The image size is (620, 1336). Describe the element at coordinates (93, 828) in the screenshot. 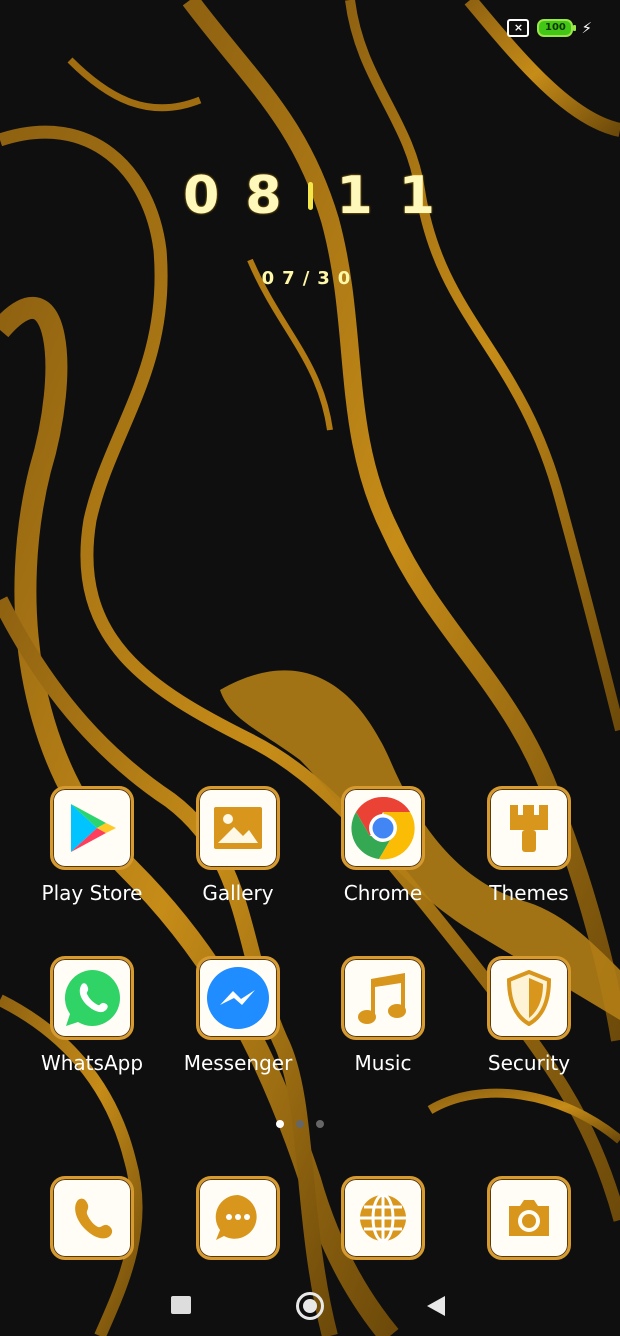

I see `play-store-icon` at that location.